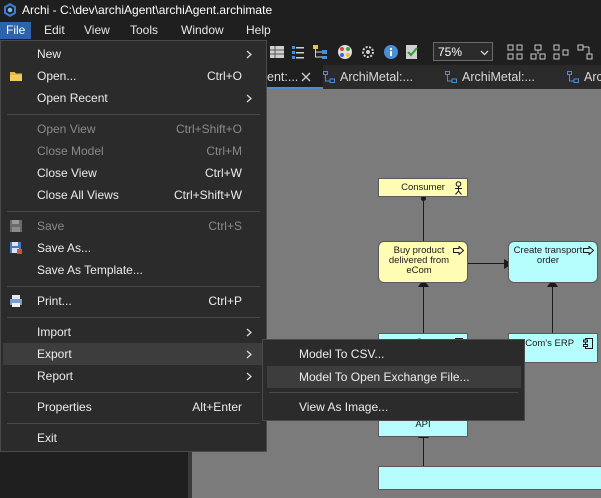 The image size is (601, 498). Describe the element at coordinates (423, 450) in the screenshot. I see `connection-bottom-to-api` at that location.